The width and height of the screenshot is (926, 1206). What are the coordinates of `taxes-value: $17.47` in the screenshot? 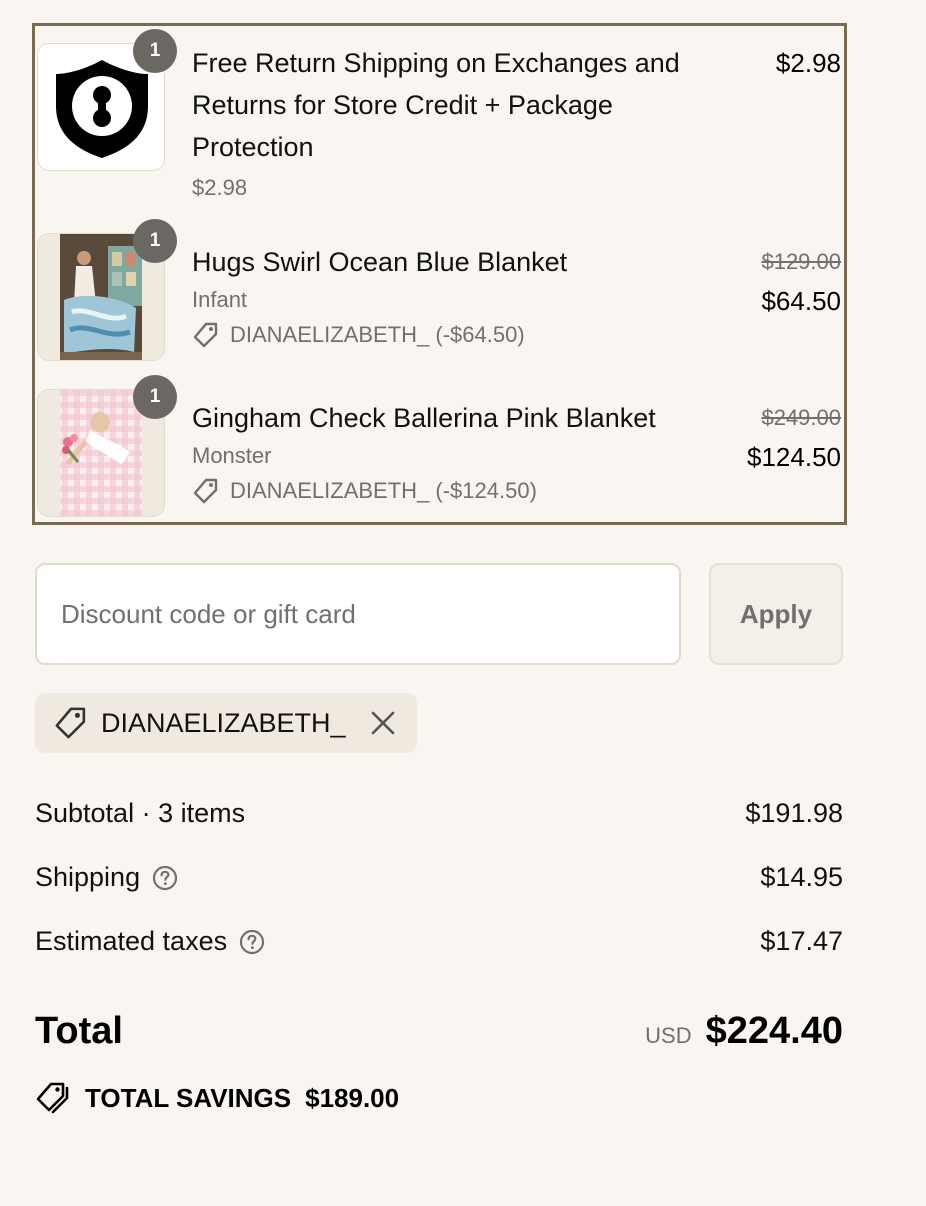 It's located at (801, 941).